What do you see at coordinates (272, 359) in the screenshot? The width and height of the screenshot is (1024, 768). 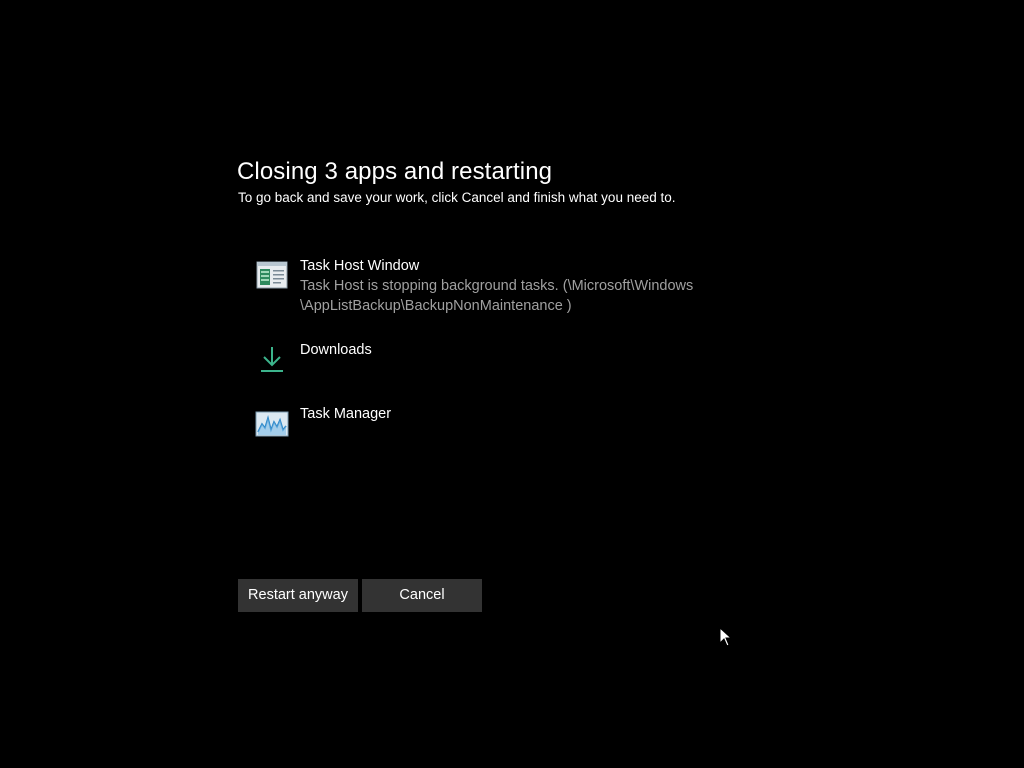 I see `download-arrow-icon` at bounding box center [272, 359].